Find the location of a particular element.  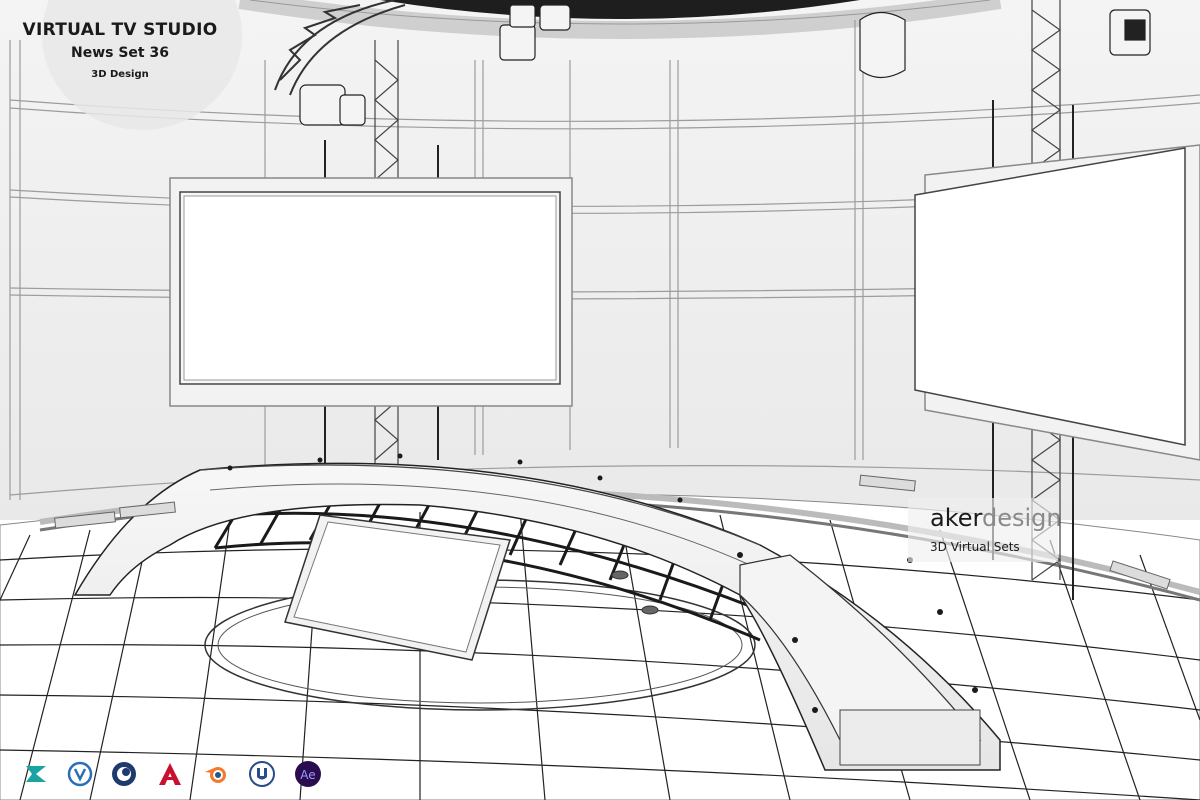

badge-subtitle: News Set 36 is located at coordinates (120, 53).